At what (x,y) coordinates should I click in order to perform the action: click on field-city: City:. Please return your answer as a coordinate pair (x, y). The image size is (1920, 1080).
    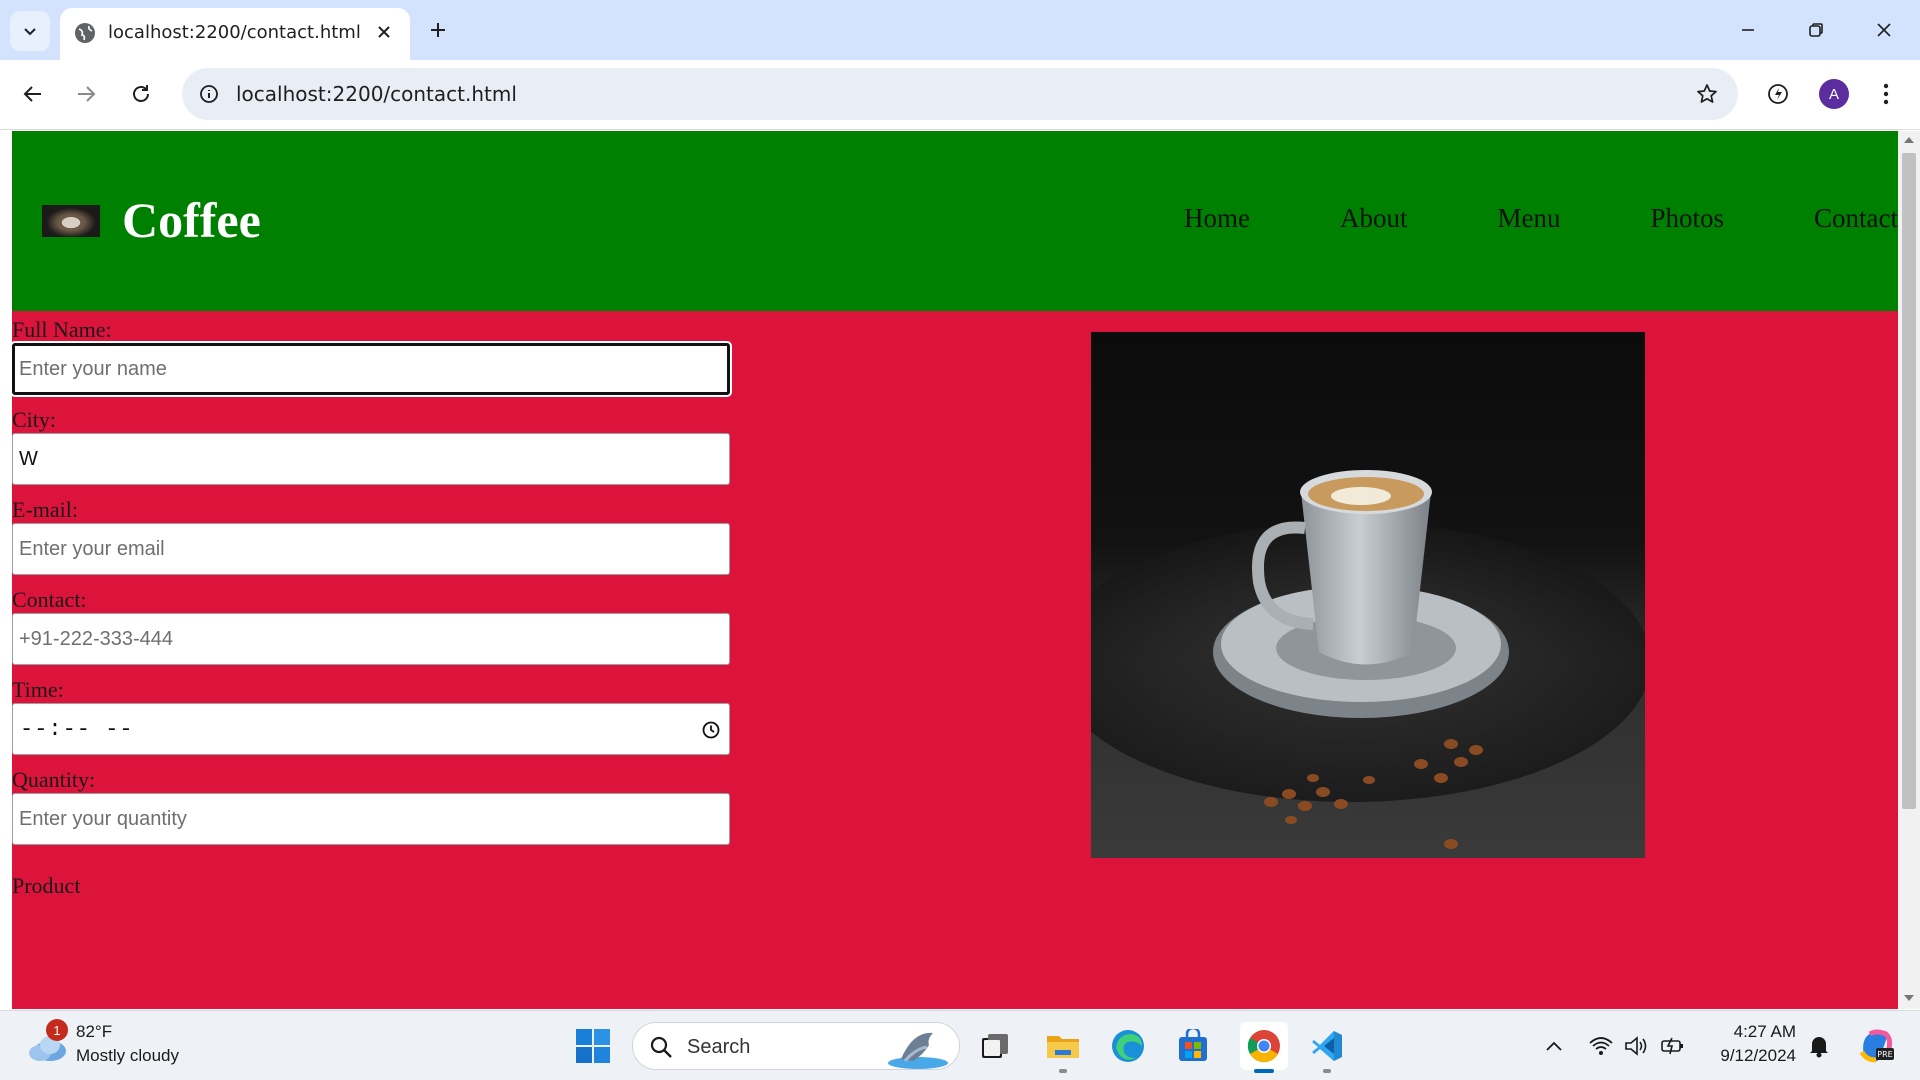
    Looking at the image, I should click on (372, 446).